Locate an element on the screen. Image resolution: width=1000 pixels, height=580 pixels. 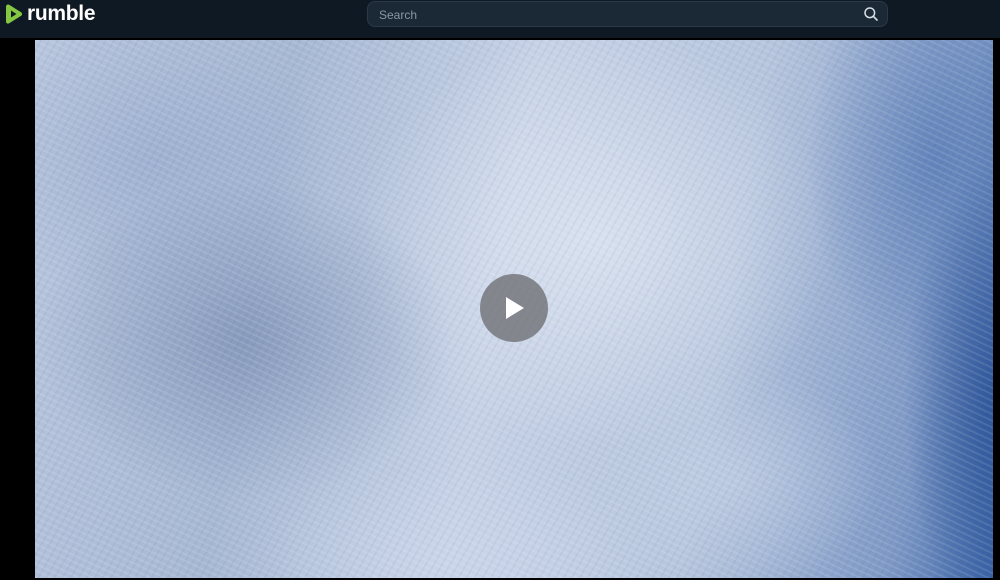
top-navigation-bar: rumble is located at coordinates (500, 19).